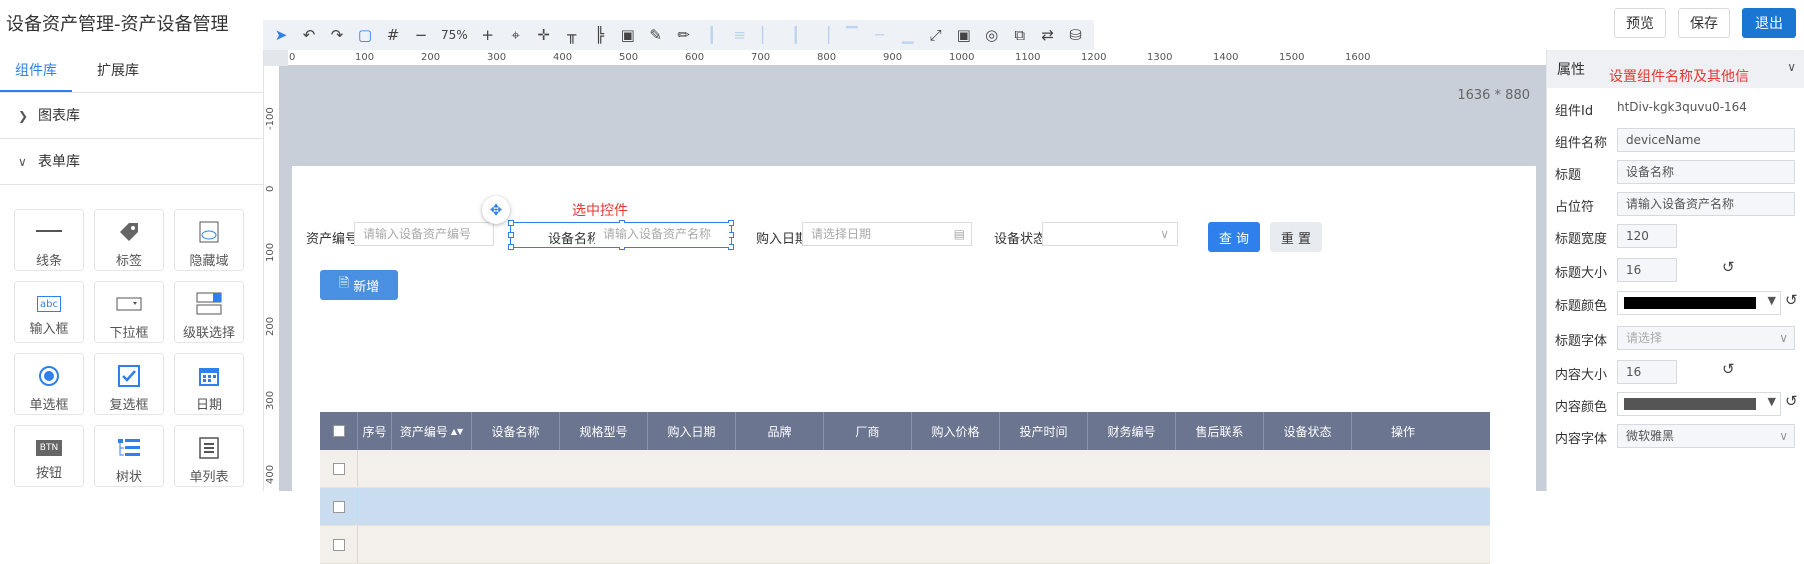  What do you see at coordinates (880, 35) in the screenshot?
I see `align-vmiddle-icon: ─` at bounding box center [880, 35].